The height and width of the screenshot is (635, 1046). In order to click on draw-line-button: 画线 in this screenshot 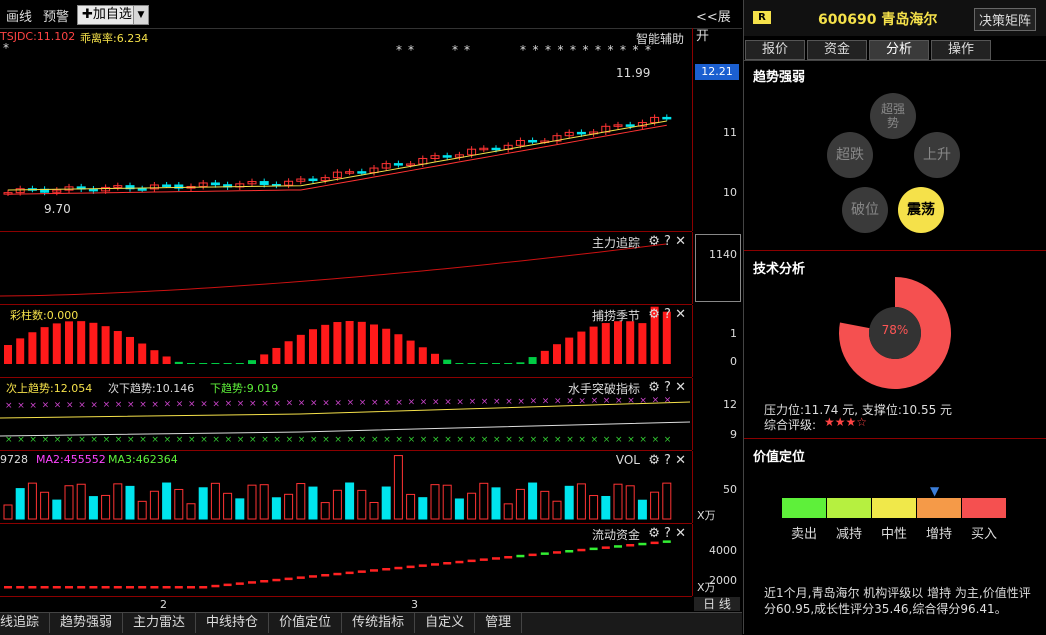, I will do `click(19, 15)`.